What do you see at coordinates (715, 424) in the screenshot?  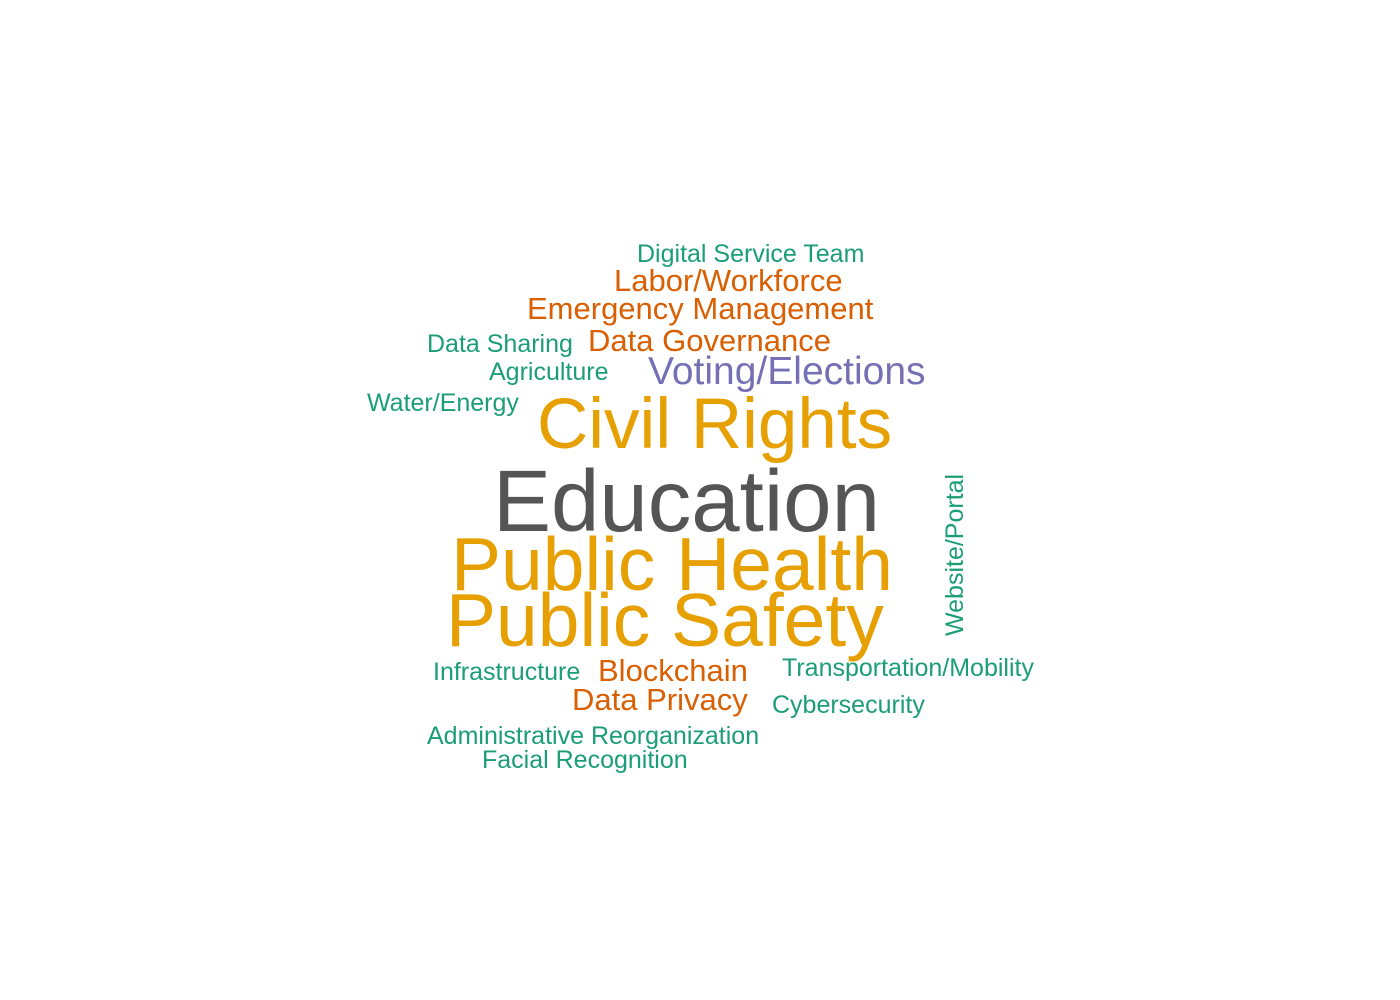 I see `word-civil-rights: Civil Rights` at bounding box center [715, 424].